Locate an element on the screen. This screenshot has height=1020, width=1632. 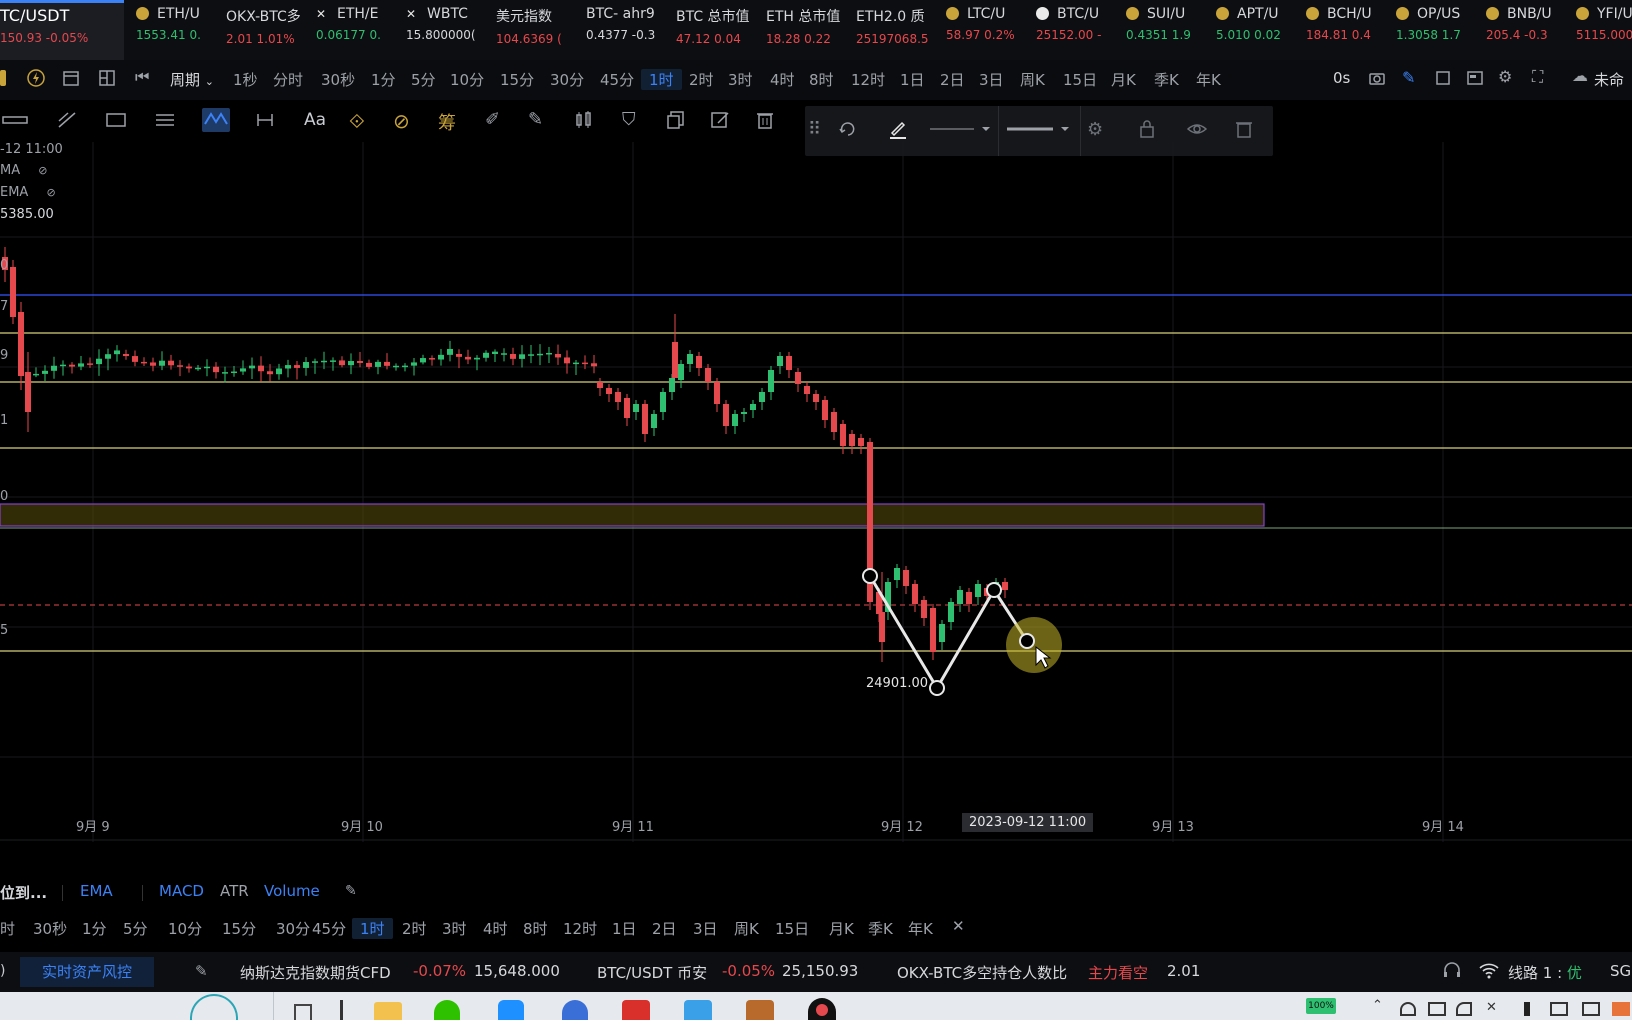
period-item: 15分 is located at coordinates (239, 928).